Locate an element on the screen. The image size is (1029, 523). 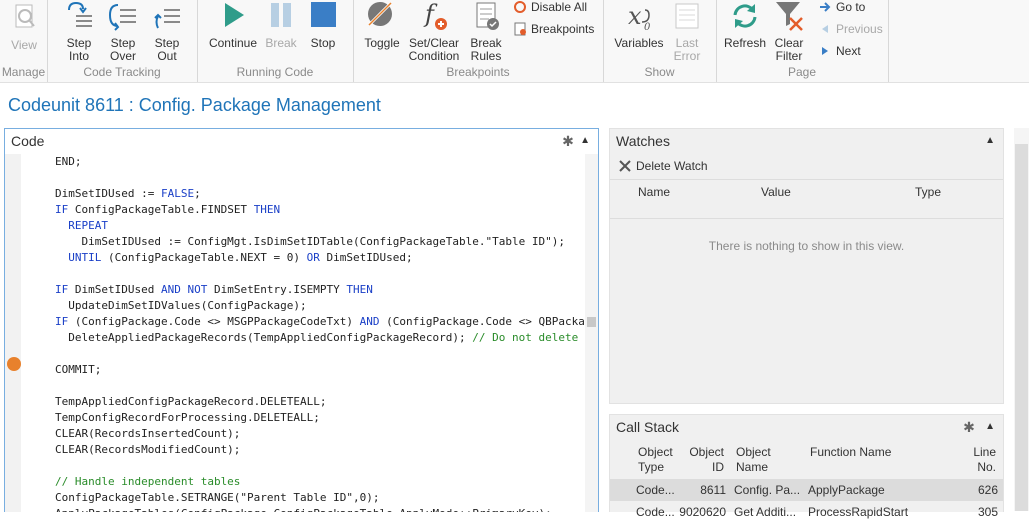
collapse-chevron-icon: ▲ is located at coordinates (585, 141).